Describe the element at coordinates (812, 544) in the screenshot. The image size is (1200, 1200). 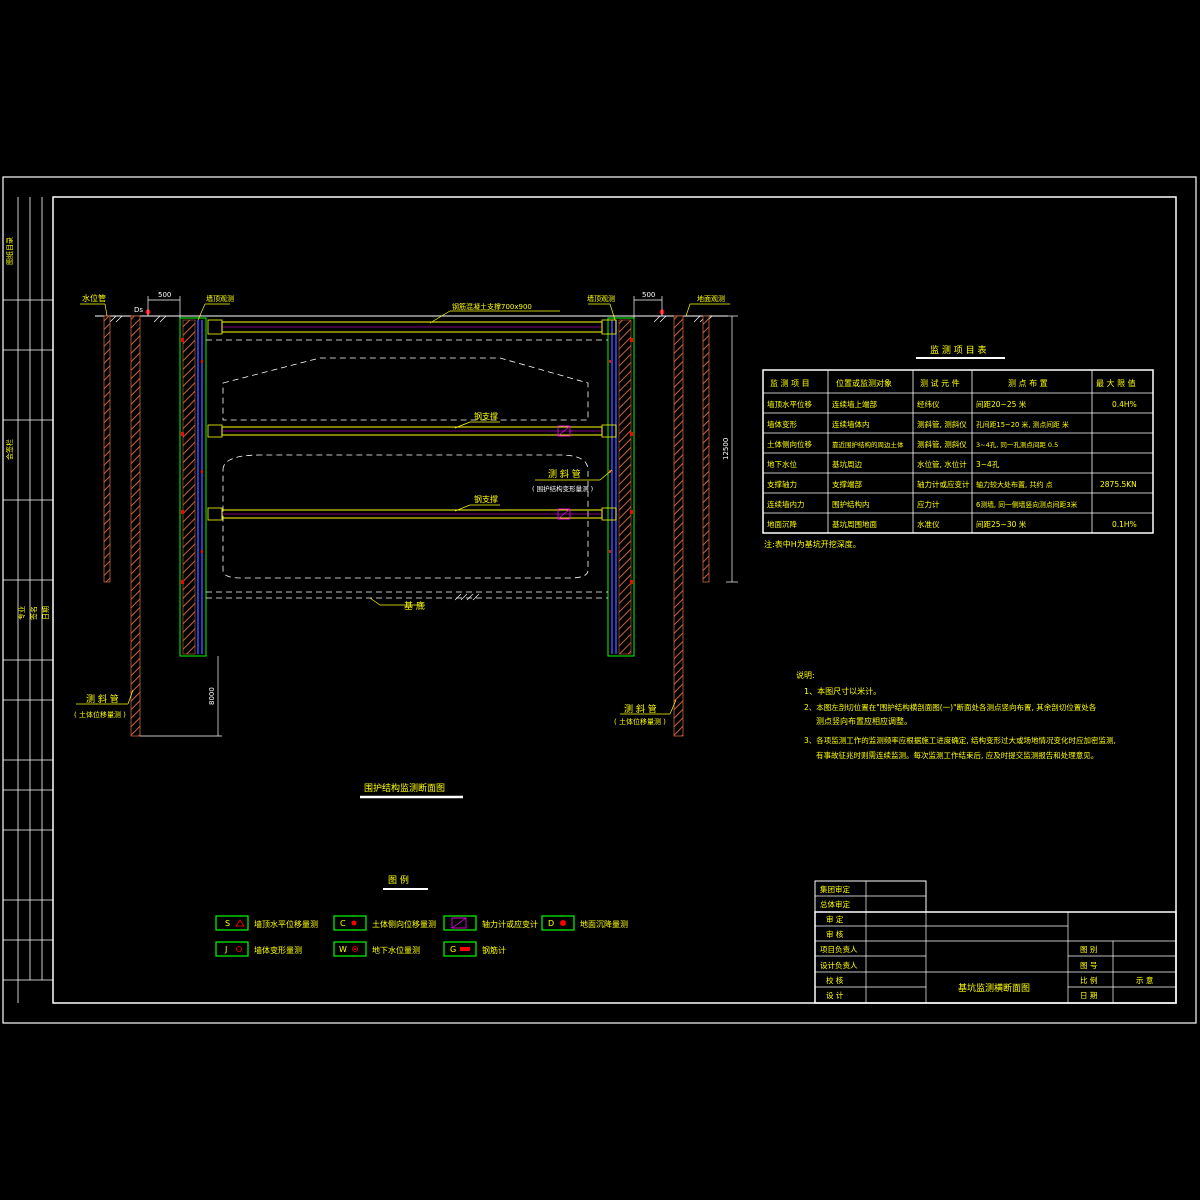
I see `table-note: 注:表中H为基坑开挖深度。` at that location.